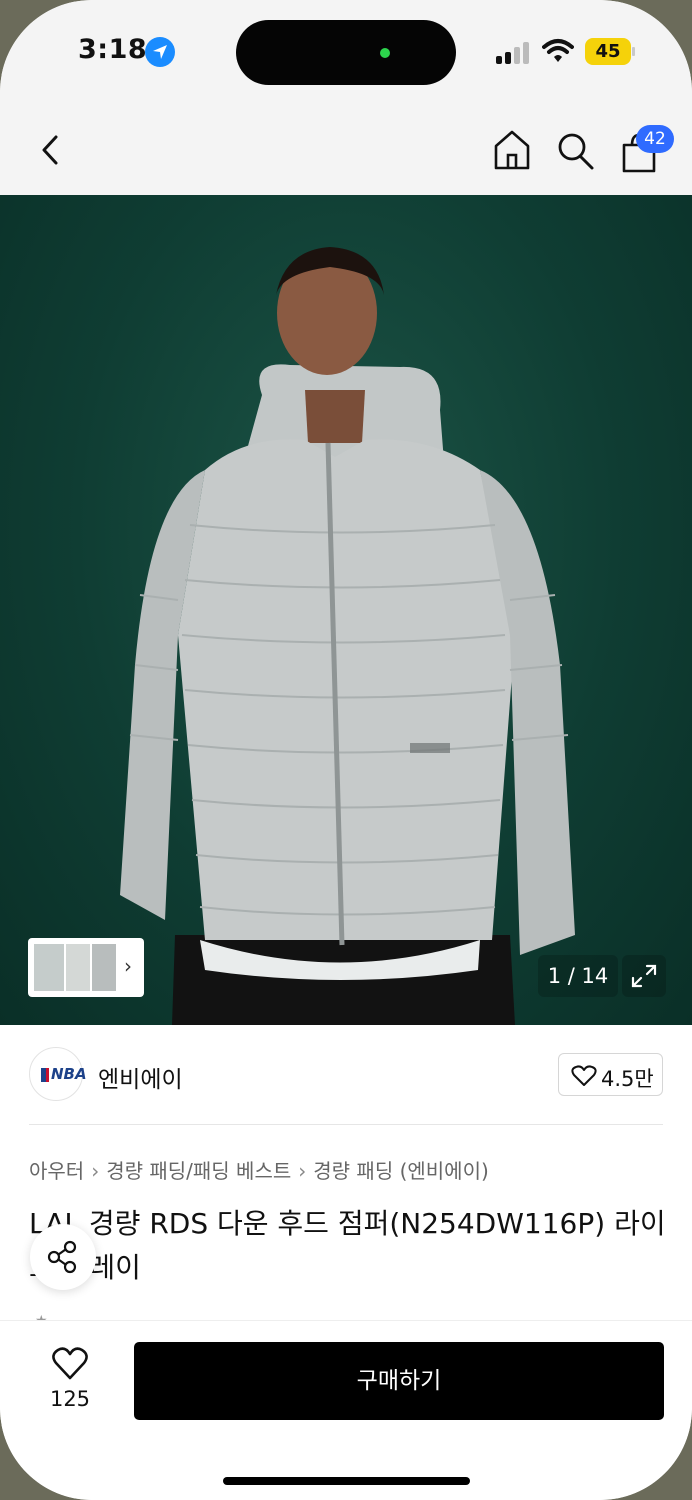 This screenshot has height=1500, width=692. What do you see at coordinates (385, 53) in the screenshot?
I see `camera-indicator` at bounding box center [385, 53].